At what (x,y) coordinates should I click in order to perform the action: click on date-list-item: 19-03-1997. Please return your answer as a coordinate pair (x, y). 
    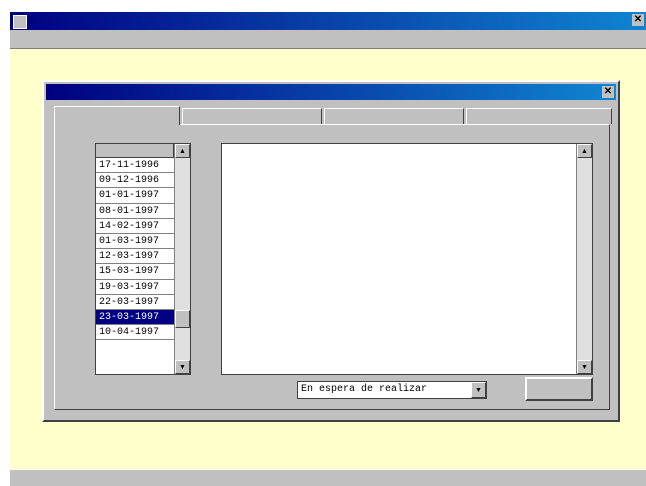
    Looking at the image, I should click on (135, 287).